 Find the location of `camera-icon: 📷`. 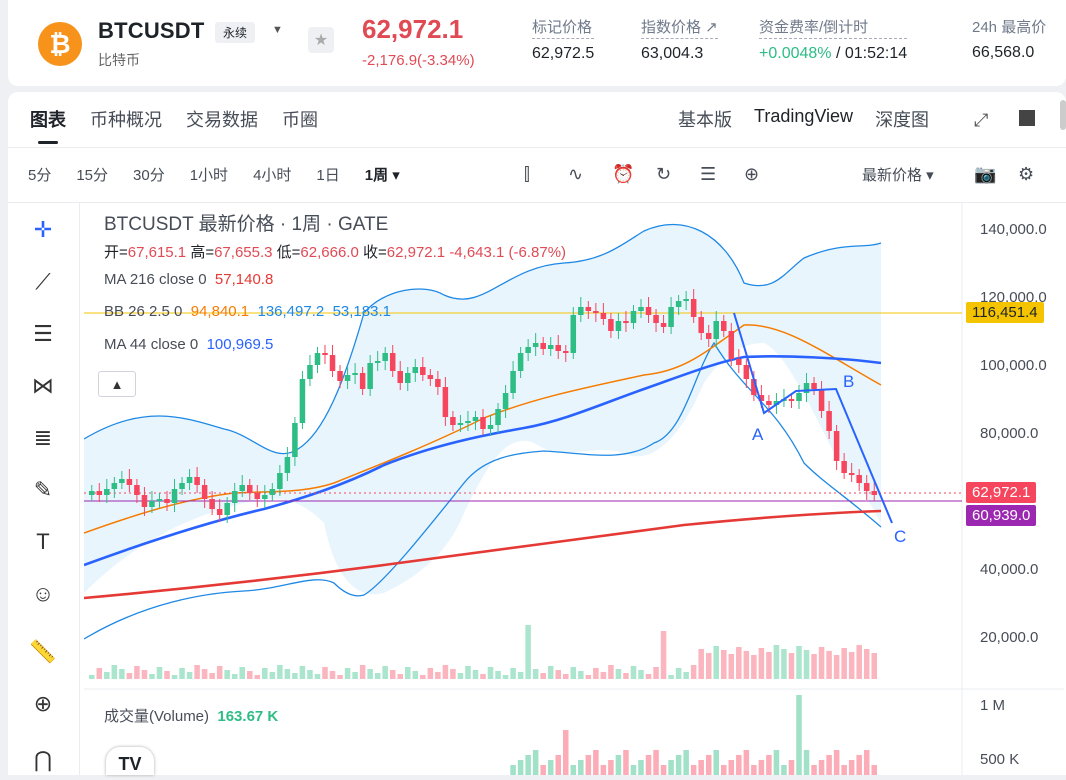

camera-icon: 📷 is located at coordinates (985, 174).